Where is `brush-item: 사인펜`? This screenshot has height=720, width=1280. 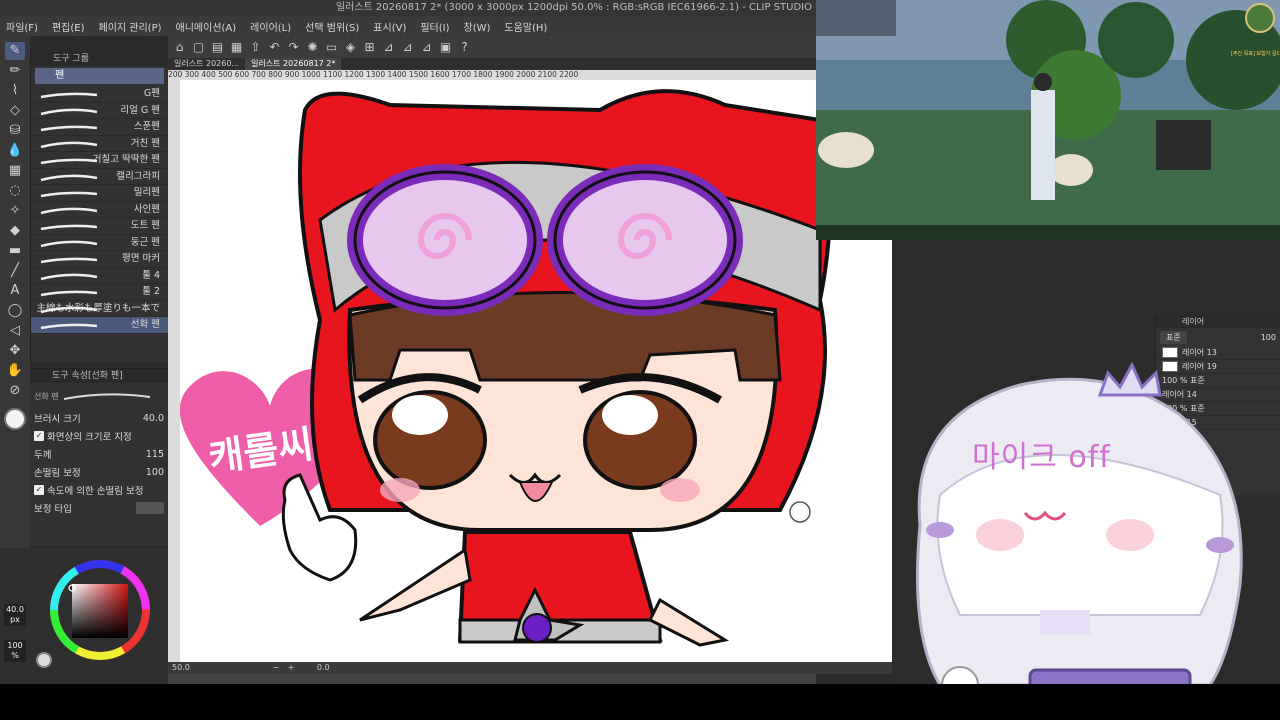 brush-item: 사인펜 is located at coordinates (99, 210).